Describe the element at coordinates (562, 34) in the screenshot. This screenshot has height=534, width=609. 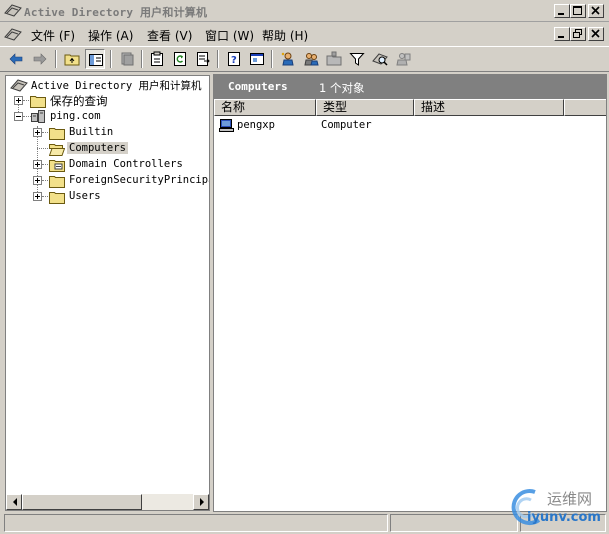
I see `child-minimize-button` at that location.